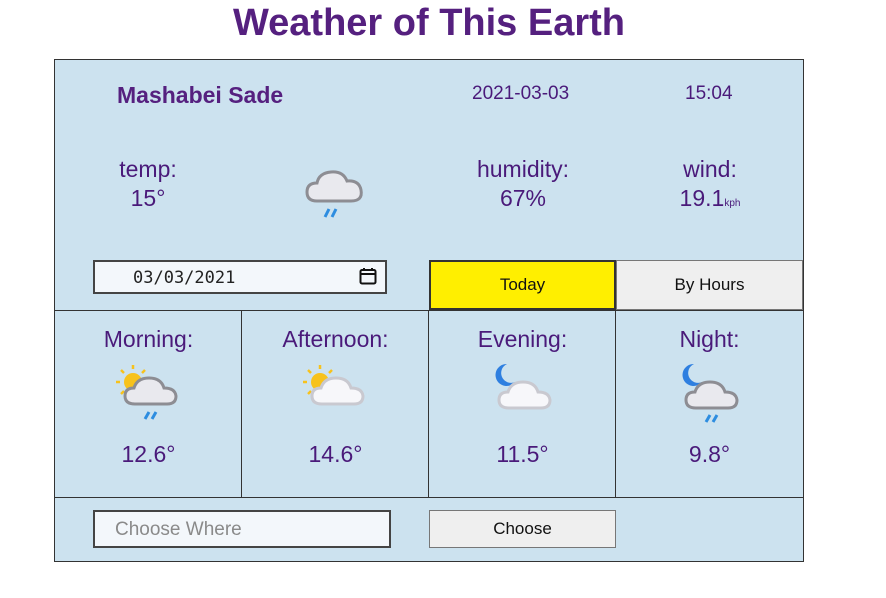  I want to click on period-label-night: Night:, so click(709, 339).